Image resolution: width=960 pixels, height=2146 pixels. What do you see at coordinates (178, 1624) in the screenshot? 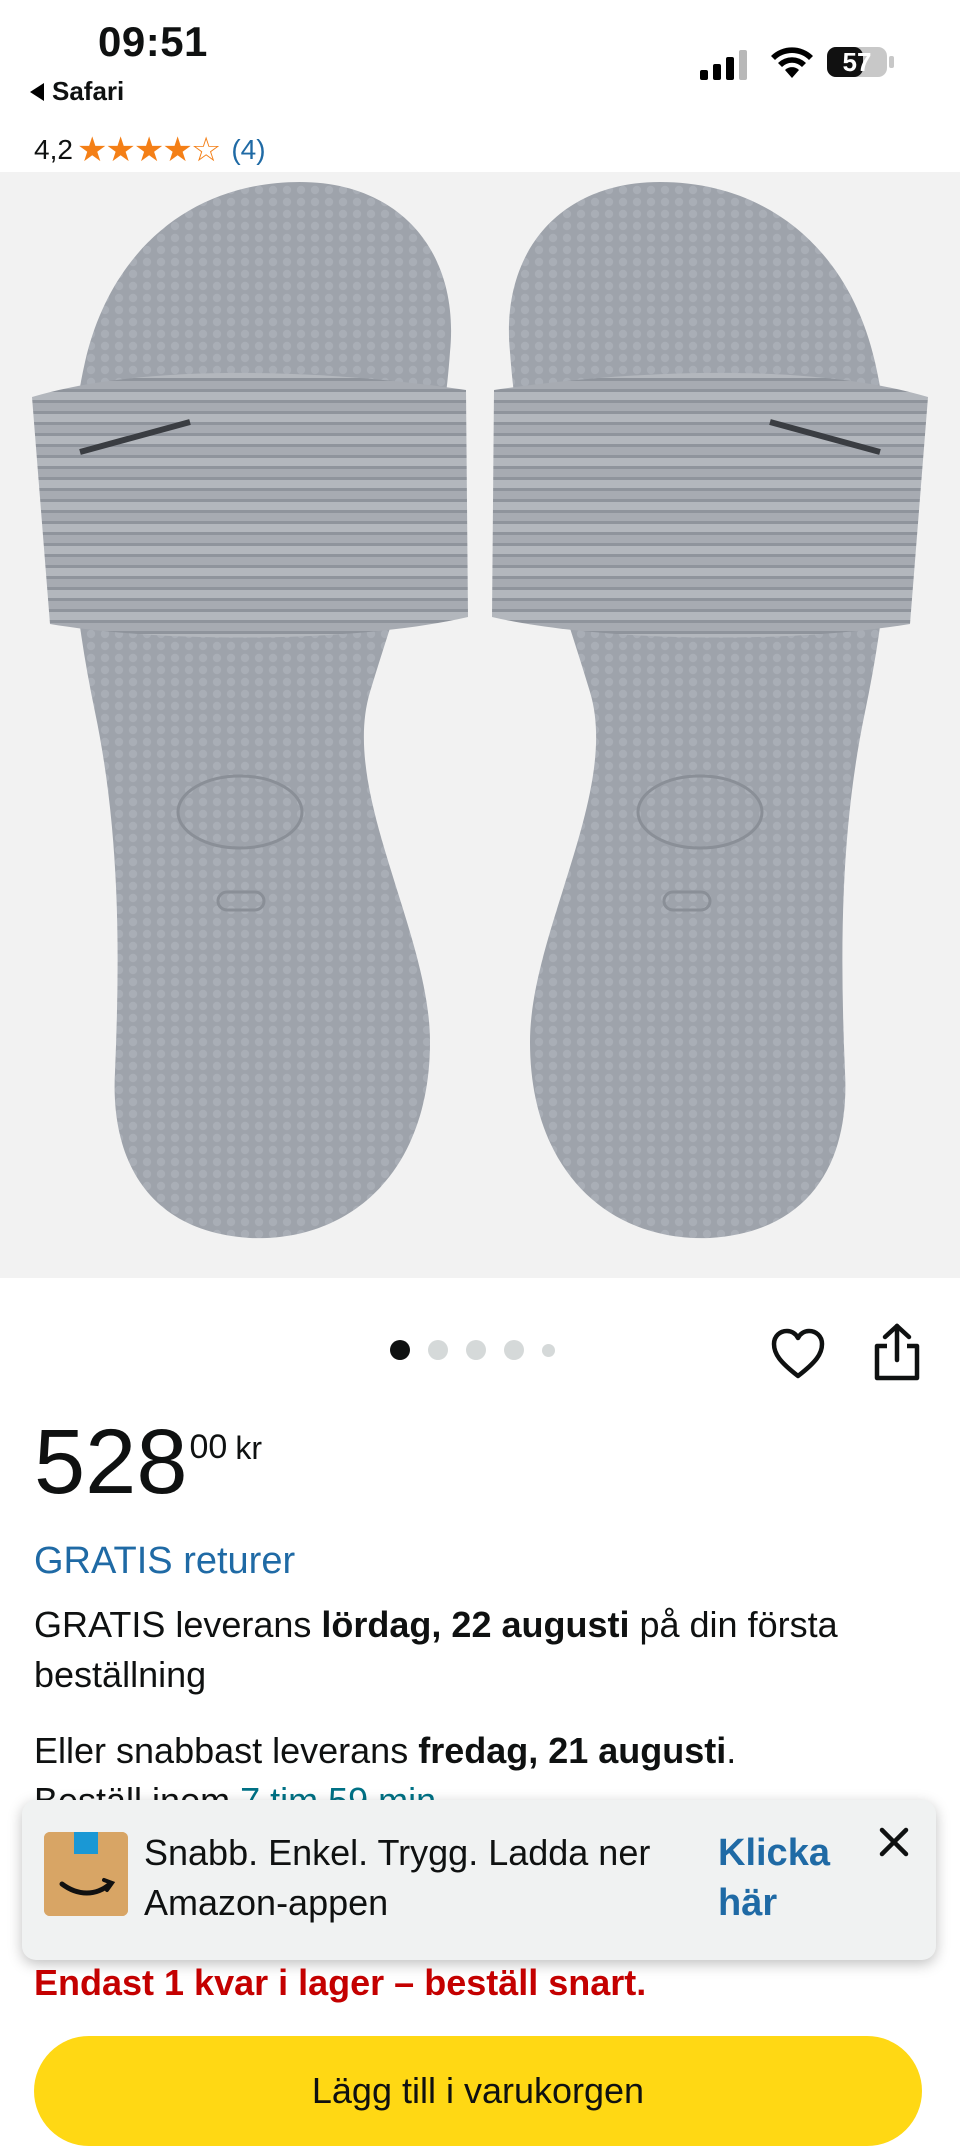
I see `delivery-prefix: GRATIS leverans` at bounding box center [178, 1624].